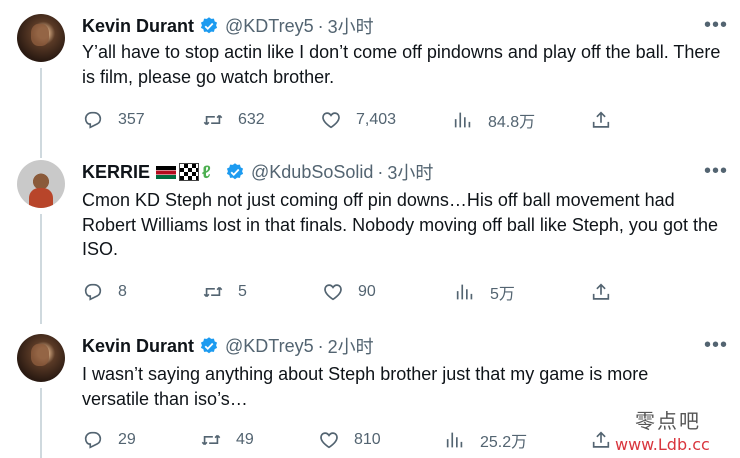 This screenshot has height=458, width=740. I want to click on reply-button: 29, so click(109, 440).